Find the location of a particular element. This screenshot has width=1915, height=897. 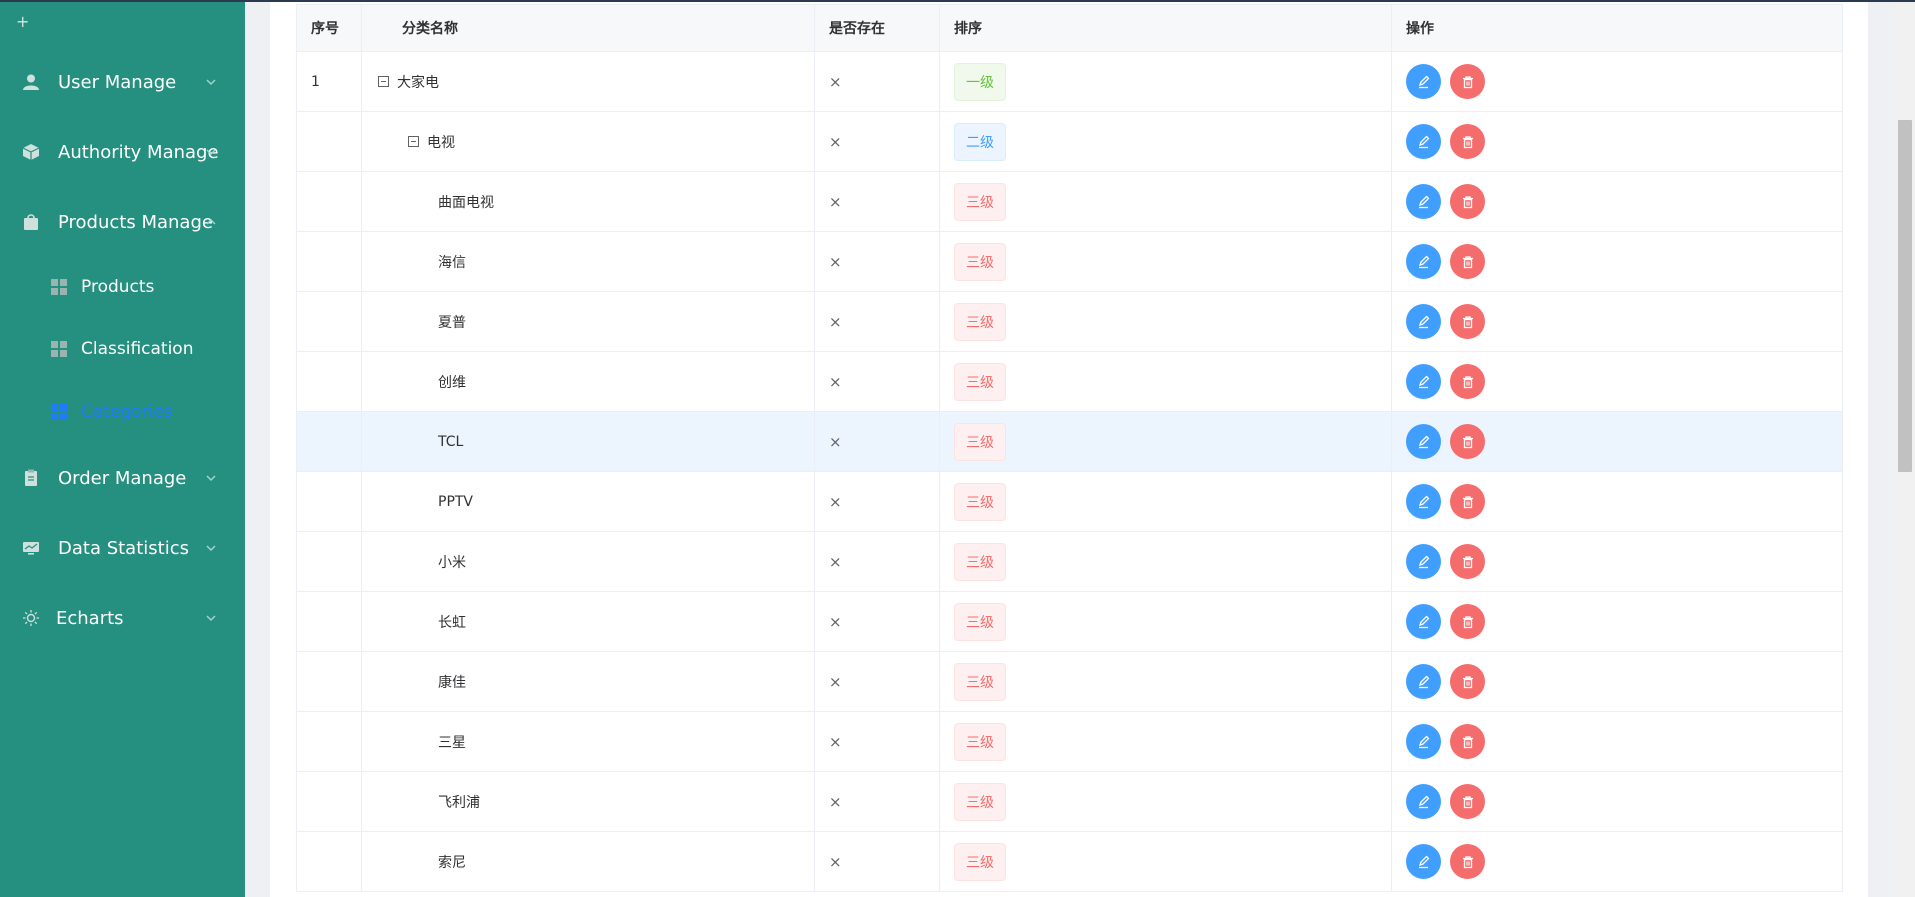

chevron-up-icon is located at coordinates (211, 222).